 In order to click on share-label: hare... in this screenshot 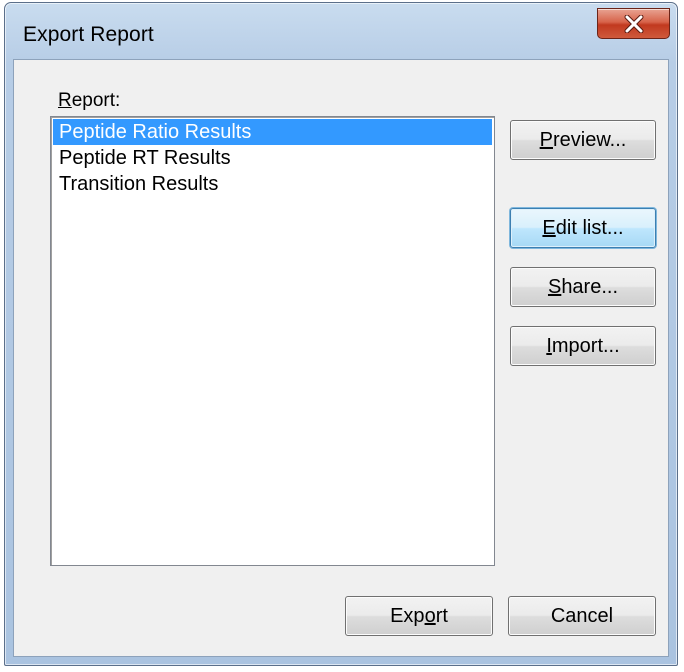, I will do `click(590, 286)`.